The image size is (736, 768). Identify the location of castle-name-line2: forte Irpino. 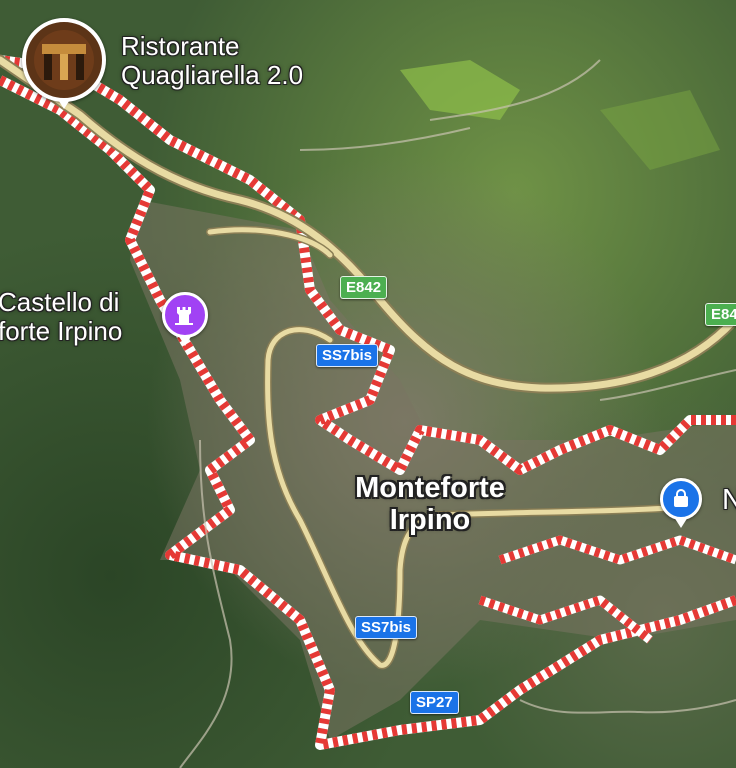
(61, 331).